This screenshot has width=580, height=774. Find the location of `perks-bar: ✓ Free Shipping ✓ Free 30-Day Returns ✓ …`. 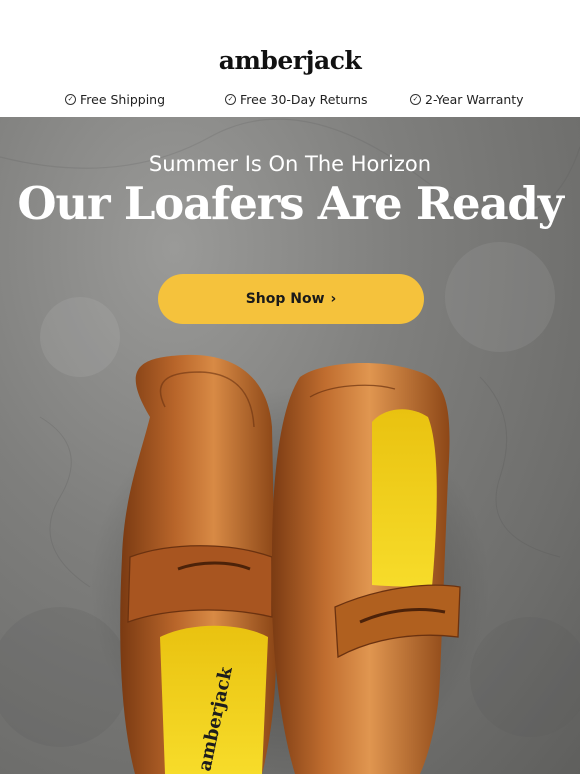

perks-bar: ✓ Free Shipping ✓ Free 30-Day Returns ✓ … is located at coordinates (290, 102).